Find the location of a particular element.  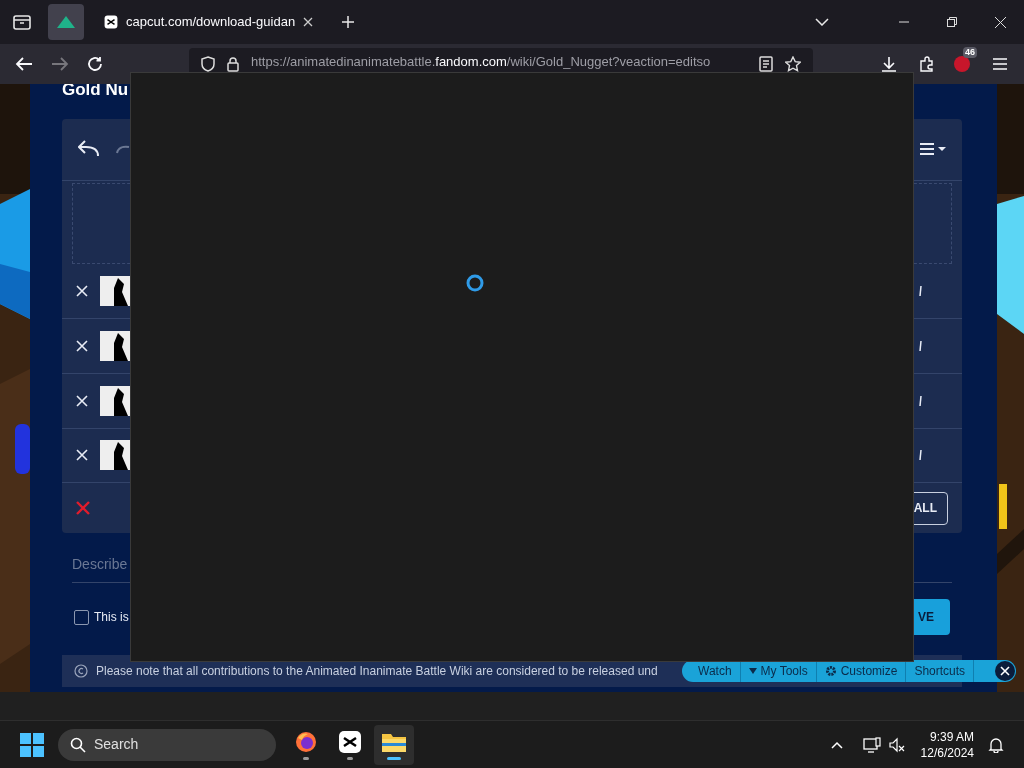

browser-tab: capcut.com/download-guidan is located at coordinates (209, 22).